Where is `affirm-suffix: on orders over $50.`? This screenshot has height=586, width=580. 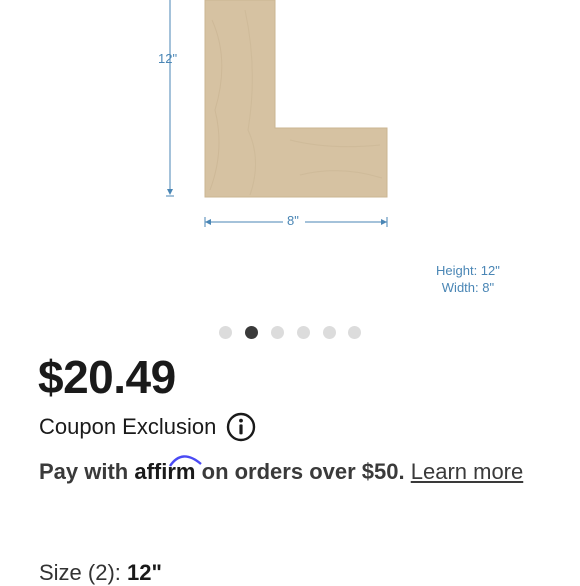
affirm-suffix: on orders over $50. is located at coordinates (303, 471).